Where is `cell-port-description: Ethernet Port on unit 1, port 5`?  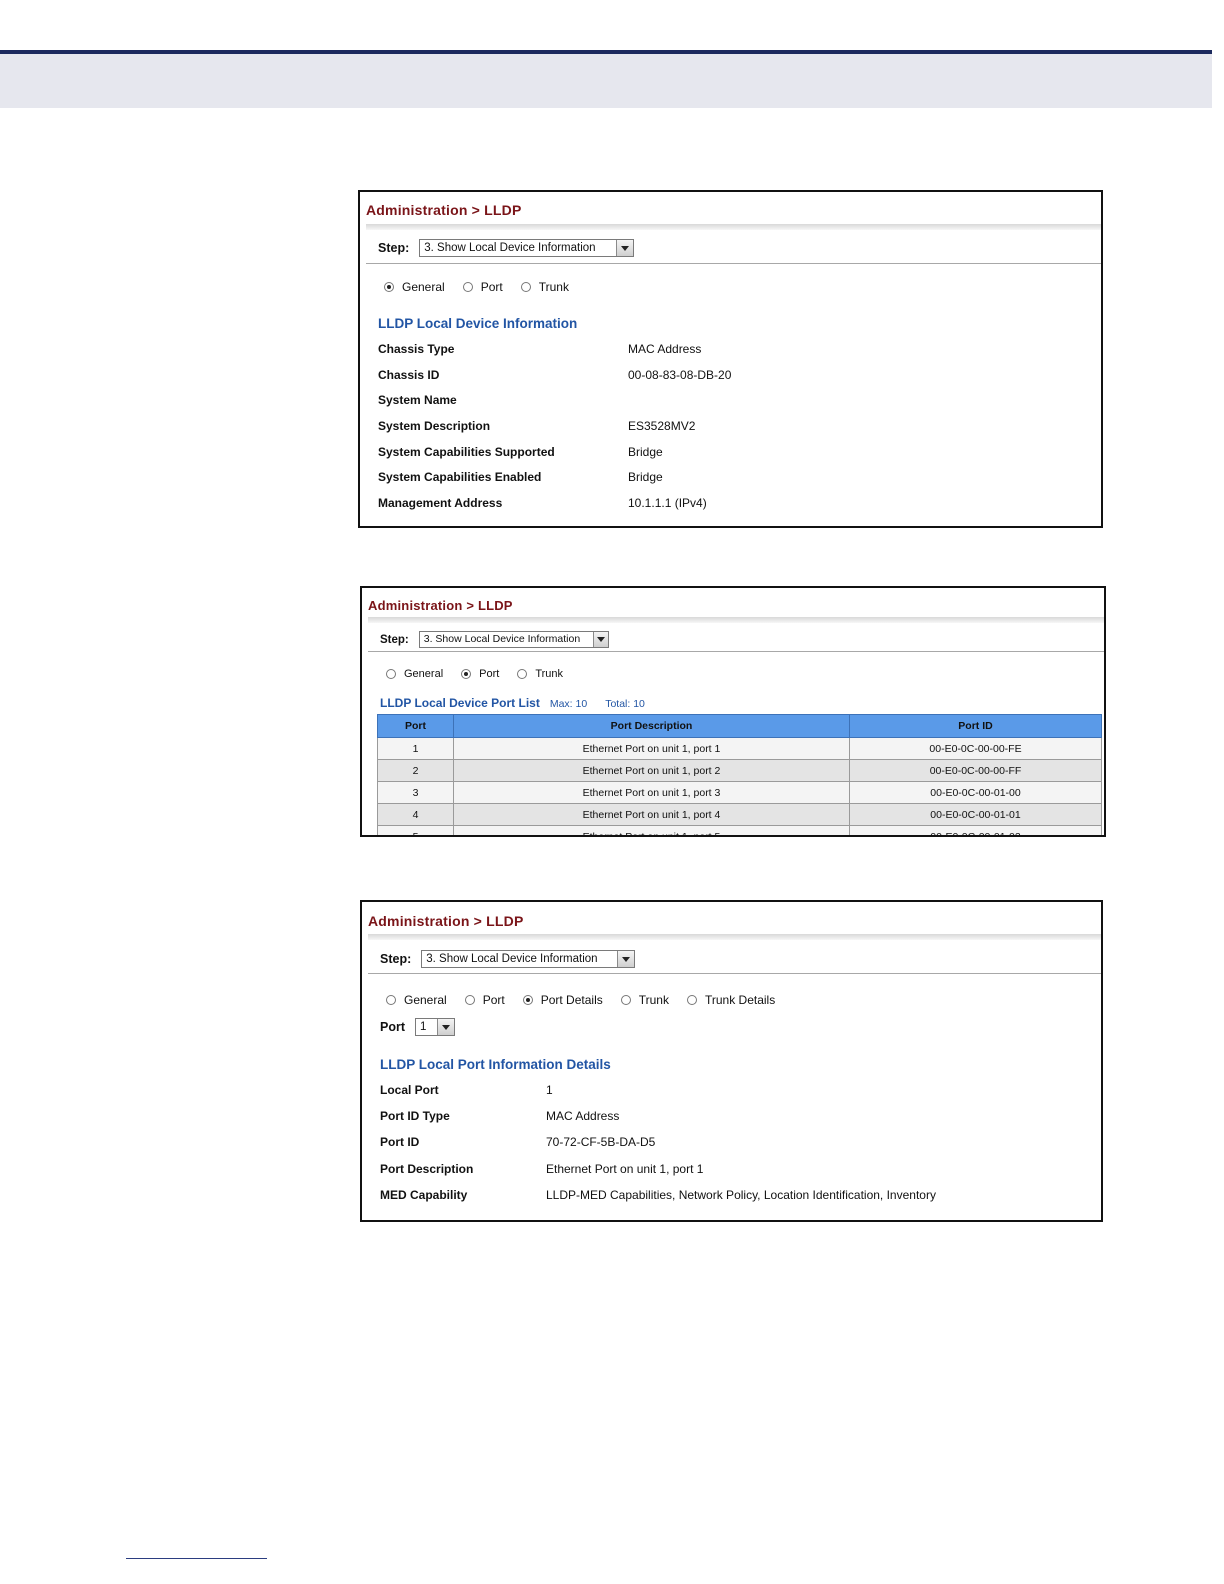 cell-port-description: Ethernet Port on unit 1, port 5 is located at coordinates (651, 830).